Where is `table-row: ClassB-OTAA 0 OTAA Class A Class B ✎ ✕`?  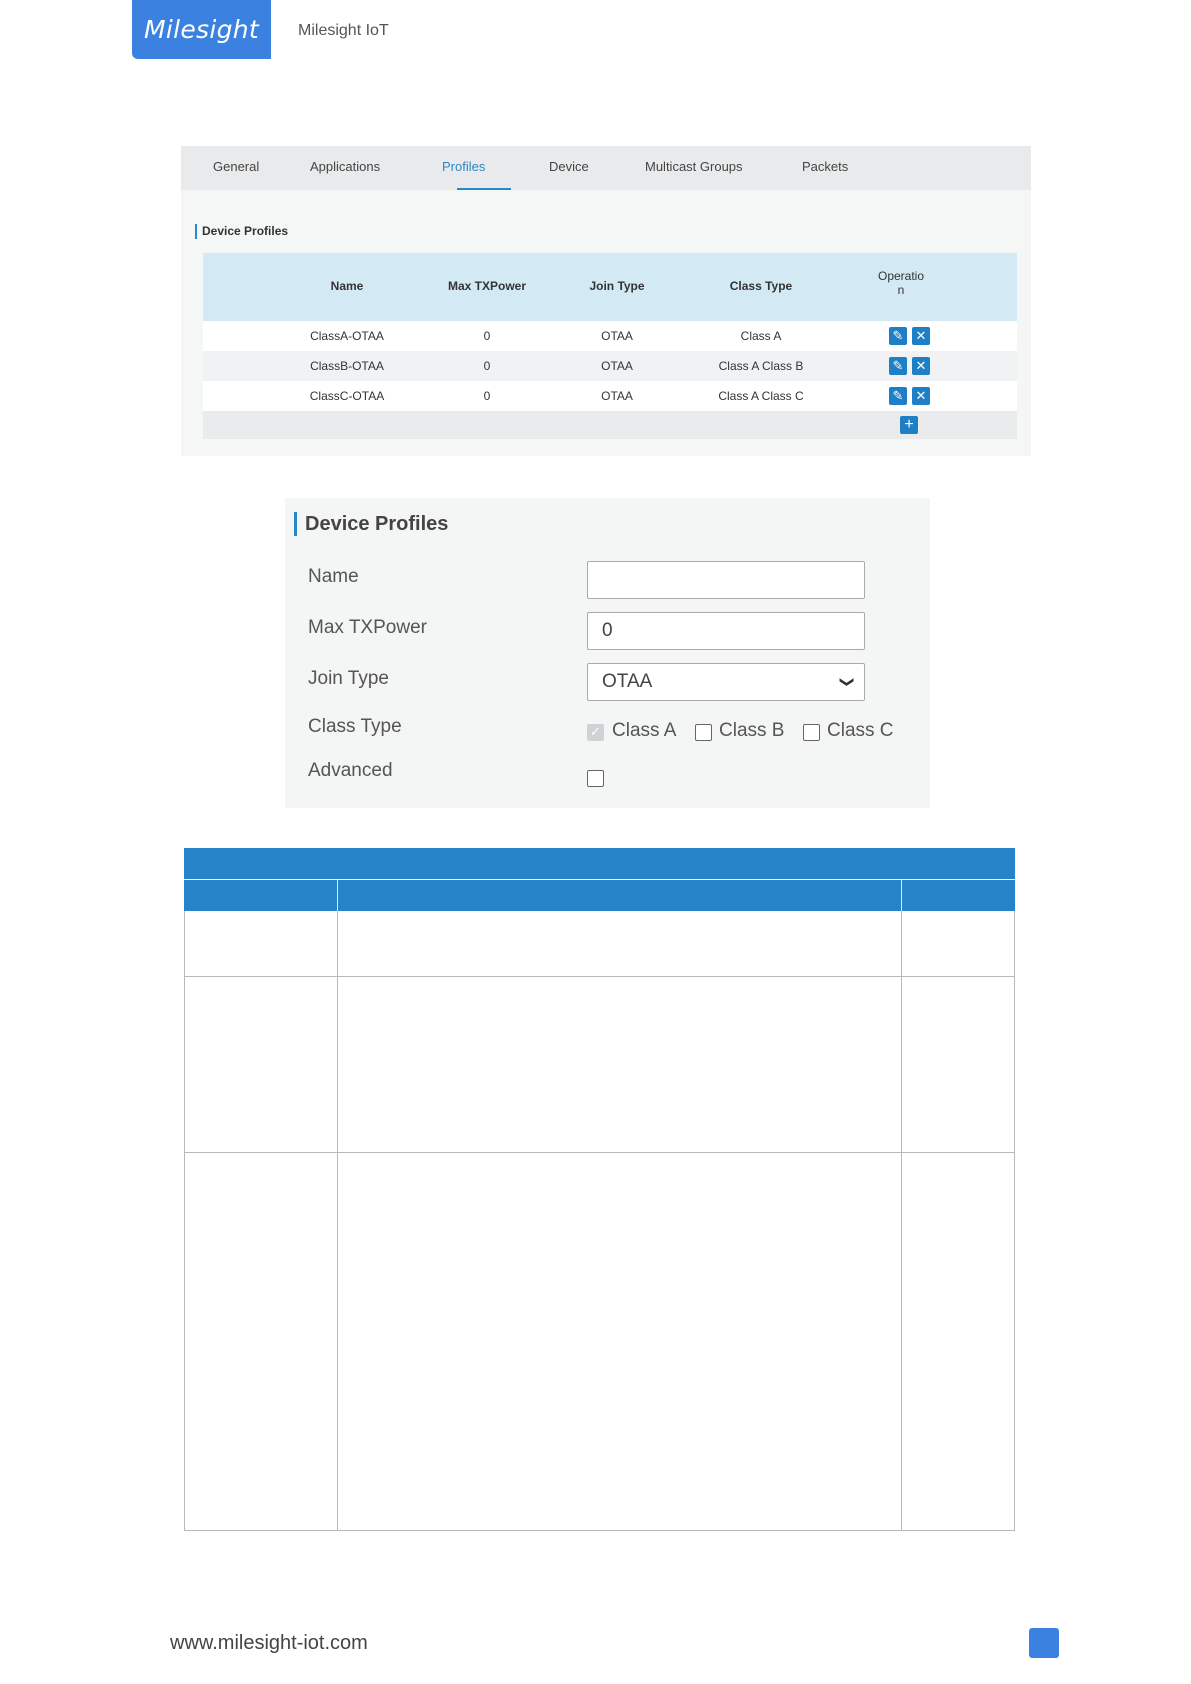
table-row: ClassB-OTAA 0 OTAA Class A Class B ✎ ✕ is located at coordinates (610, 366).